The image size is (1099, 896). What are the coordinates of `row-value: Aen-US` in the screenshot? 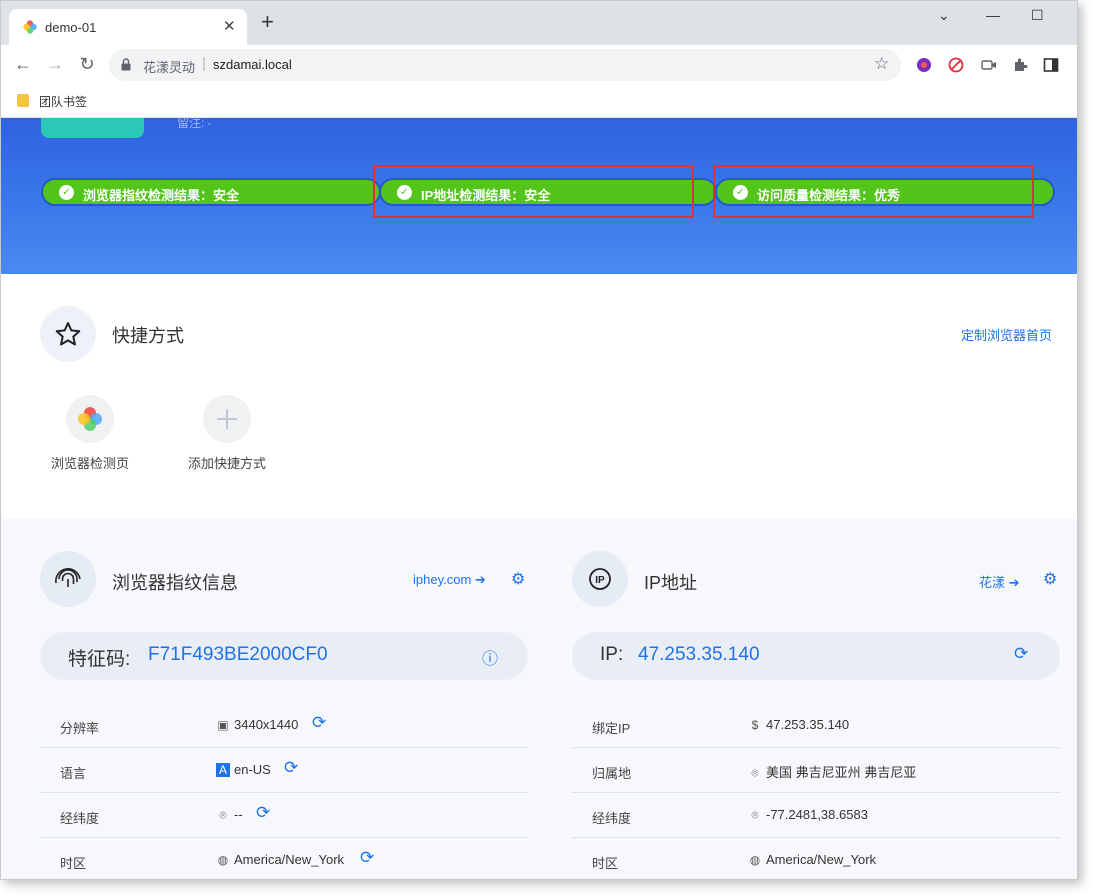 It's located at (243, 769).